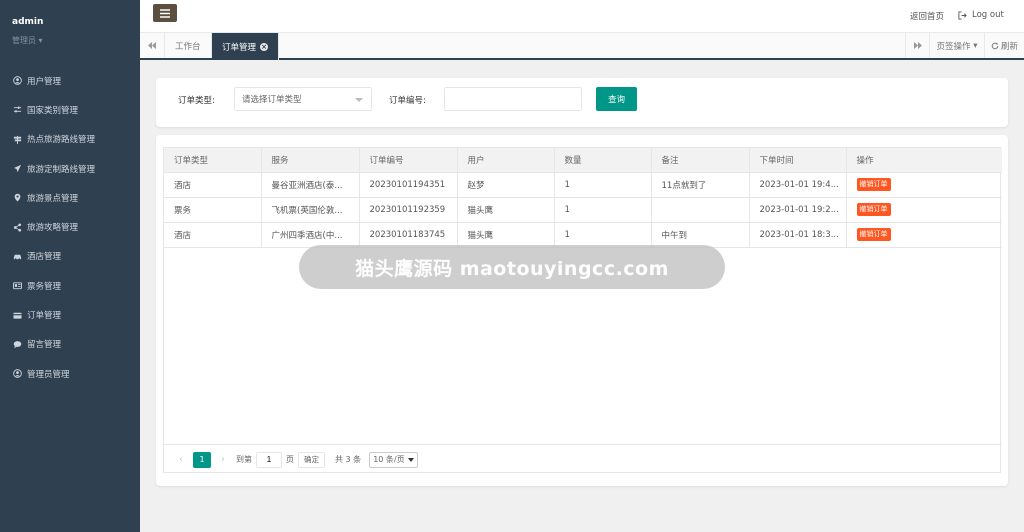  I want to click on scroll-tabs-left-button, so click(152, 45).